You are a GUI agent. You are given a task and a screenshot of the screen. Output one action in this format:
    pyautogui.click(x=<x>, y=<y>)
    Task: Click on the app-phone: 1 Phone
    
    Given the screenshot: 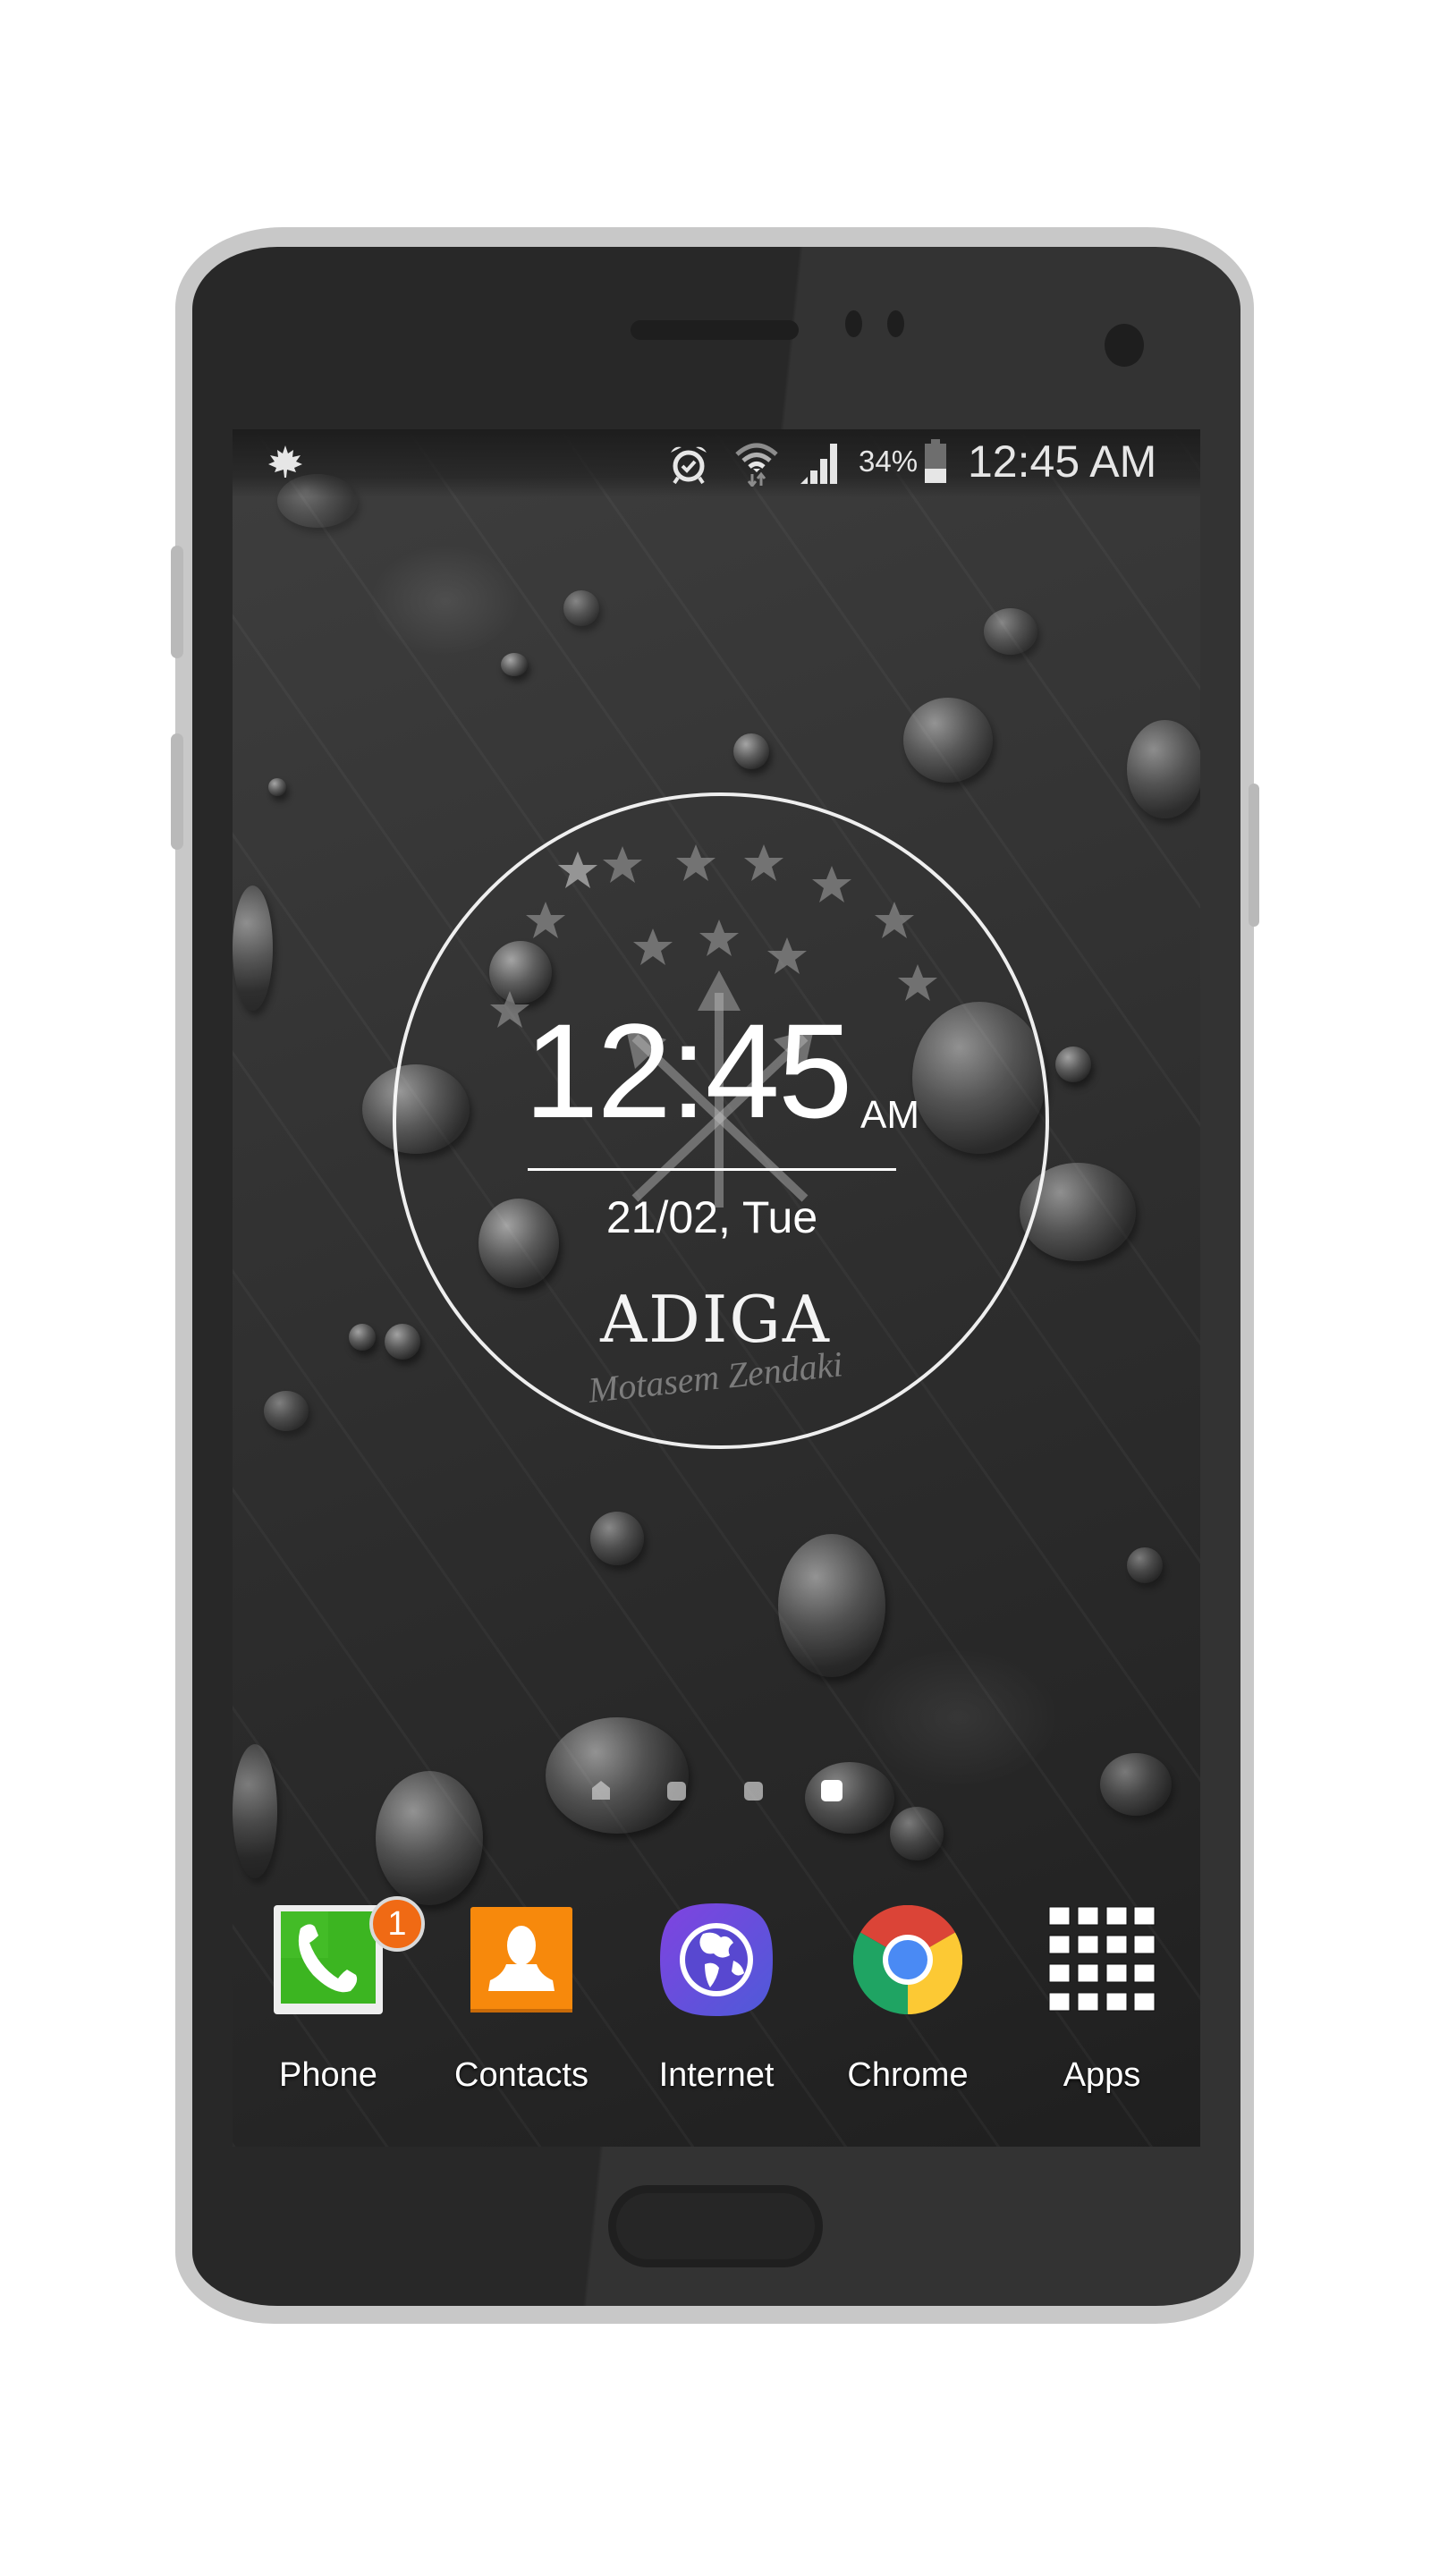 What is the action you would take?
    pyautogui.click(x=337, y=2003)
    